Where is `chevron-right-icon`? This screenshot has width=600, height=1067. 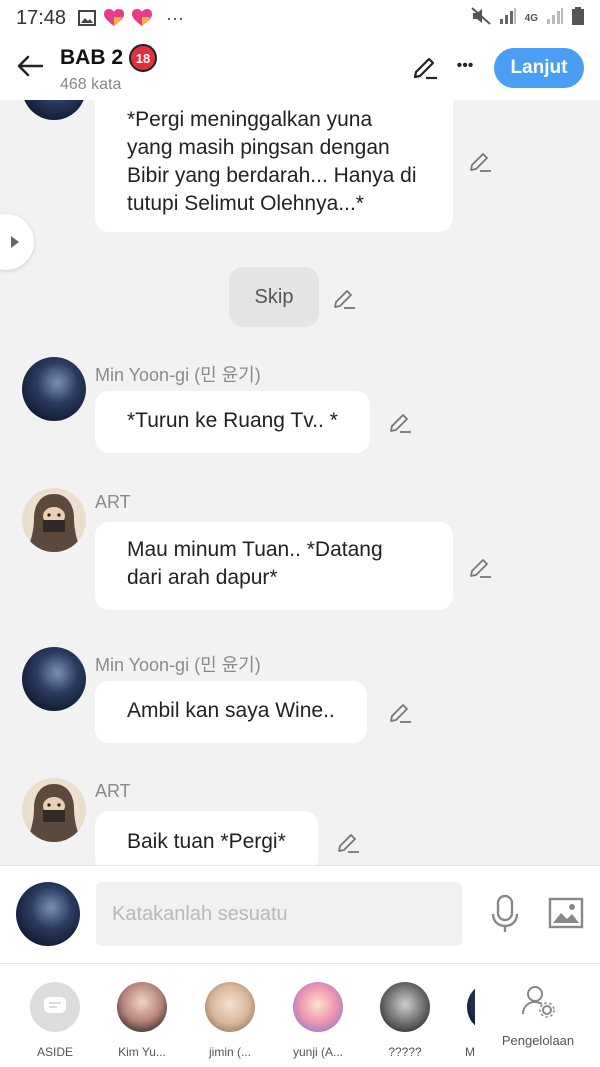
chevron-right-icon is located at coordinates (15, 242).